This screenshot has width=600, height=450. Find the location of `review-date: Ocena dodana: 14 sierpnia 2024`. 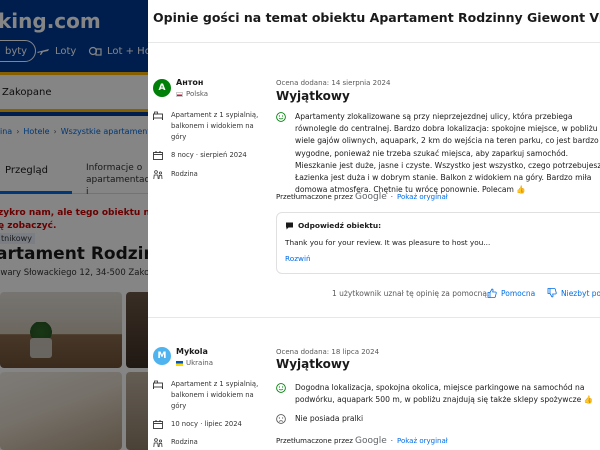

review-date: Ocena dodana: 14 sierpnia 2024 is located at coordinates (333, 83).